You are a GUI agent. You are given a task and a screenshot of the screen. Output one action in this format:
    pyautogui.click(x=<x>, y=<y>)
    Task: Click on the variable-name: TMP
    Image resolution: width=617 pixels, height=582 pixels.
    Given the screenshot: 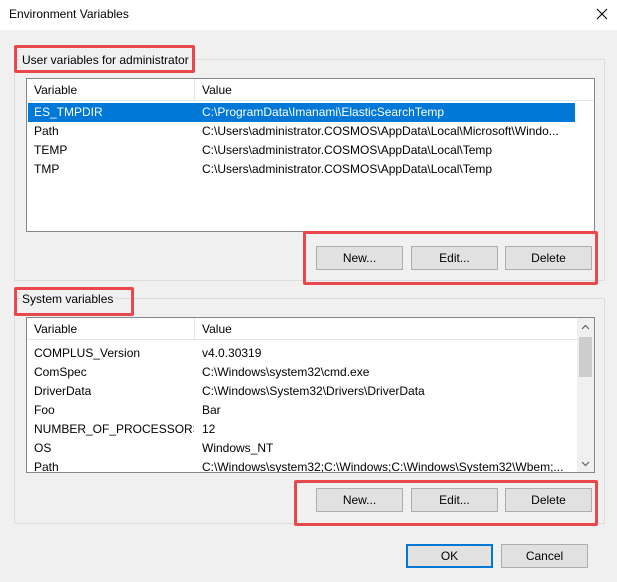 What is the action you would take?
    pyautogui.click(x=47, y=169)
    